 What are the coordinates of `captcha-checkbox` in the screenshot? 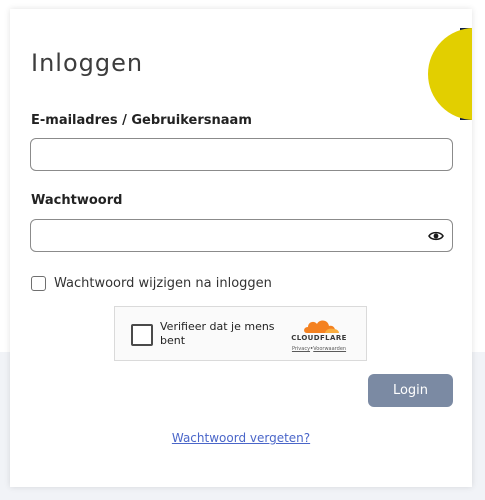 It's located at (142, 335).